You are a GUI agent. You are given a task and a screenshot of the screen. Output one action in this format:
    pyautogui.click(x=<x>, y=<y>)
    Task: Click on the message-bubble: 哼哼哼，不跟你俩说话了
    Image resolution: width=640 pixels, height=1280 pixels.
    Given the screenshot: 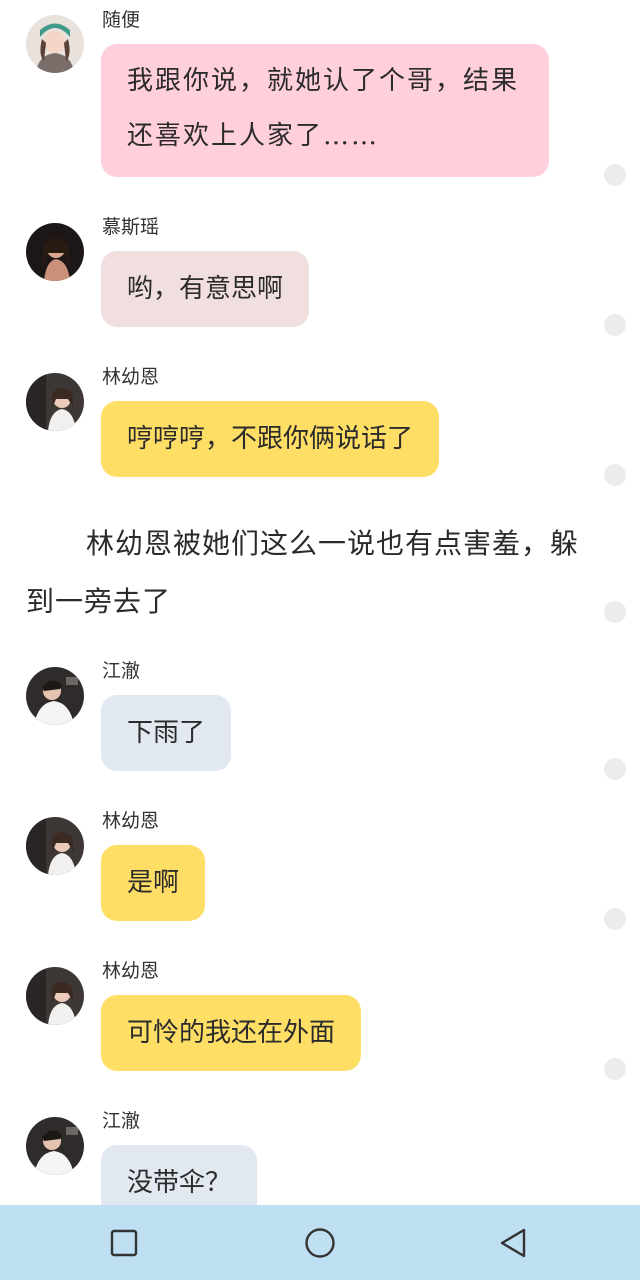 What is the action you would take?
    pyautogui.click(x=270, y=439)
    